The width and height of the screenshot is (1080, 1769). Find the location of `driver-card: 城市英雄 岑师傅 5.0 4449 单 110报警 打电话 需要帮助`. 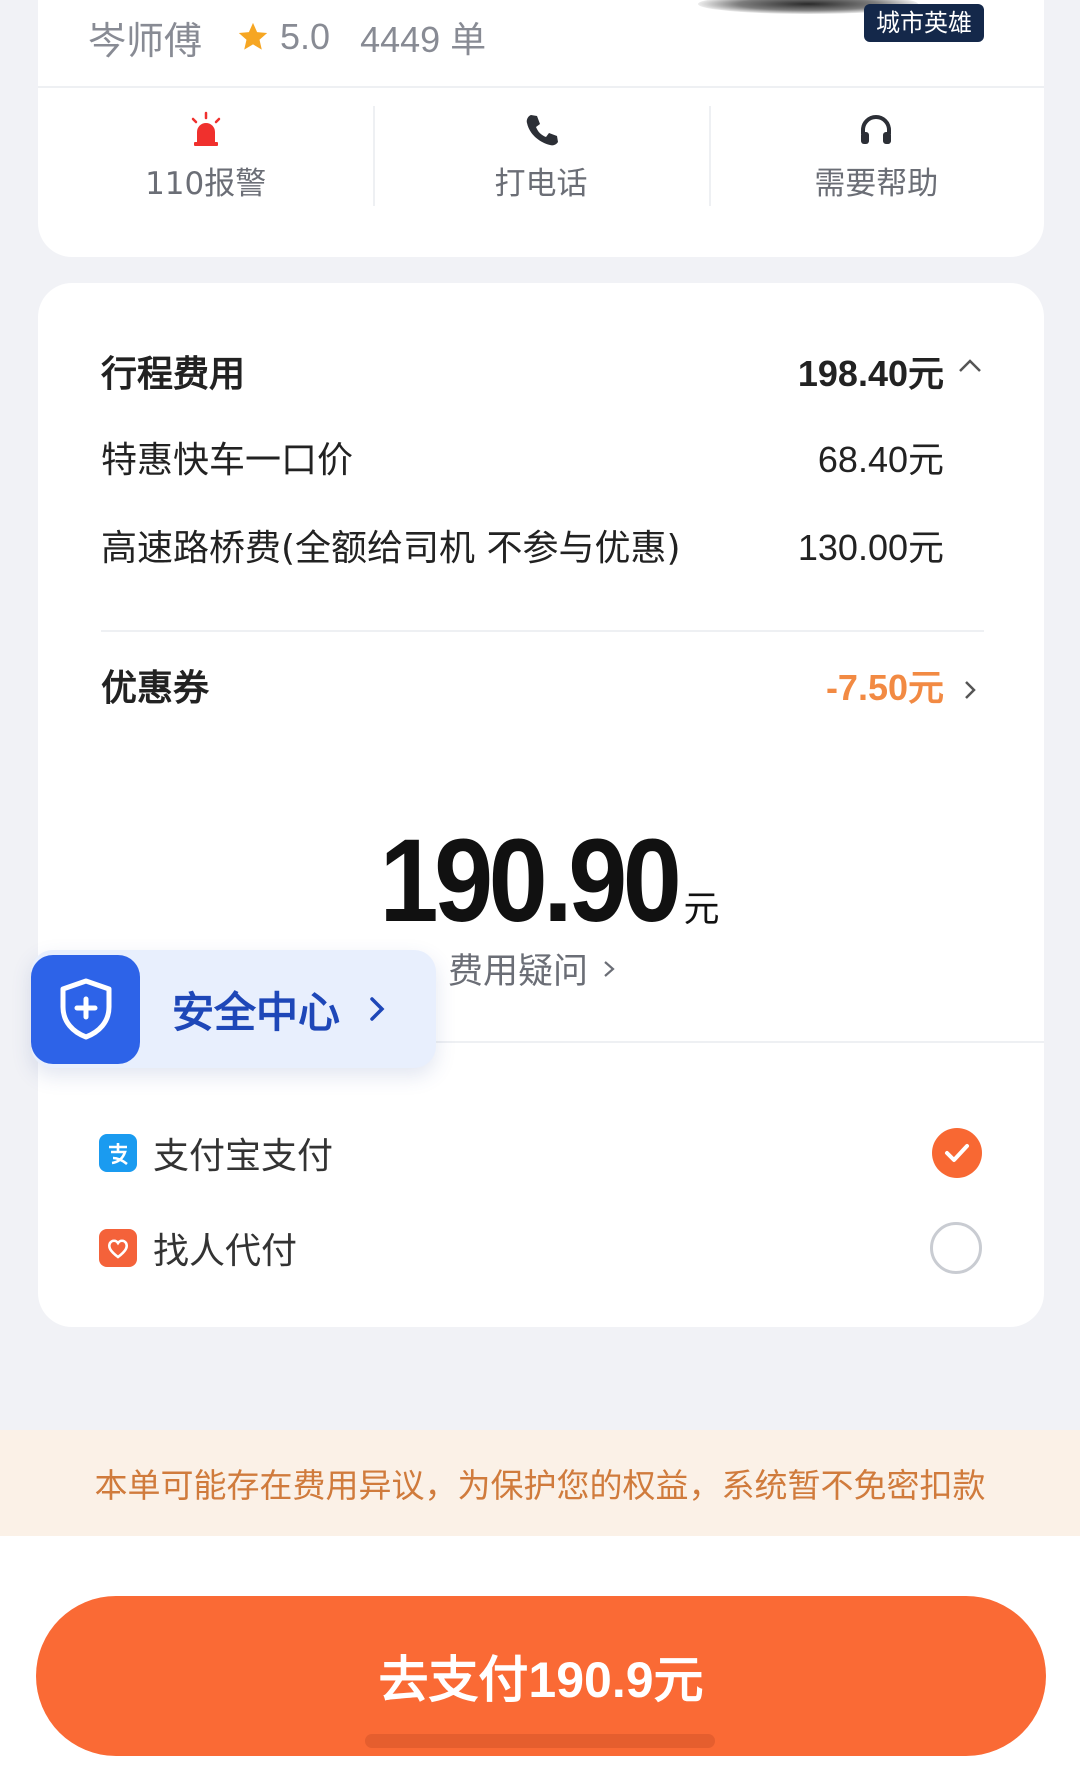

driver-card: 城市英雄 岑师傅 5.0 4449 单 110报警 打电话 需要帮助 is located at coordinates (541, 128).